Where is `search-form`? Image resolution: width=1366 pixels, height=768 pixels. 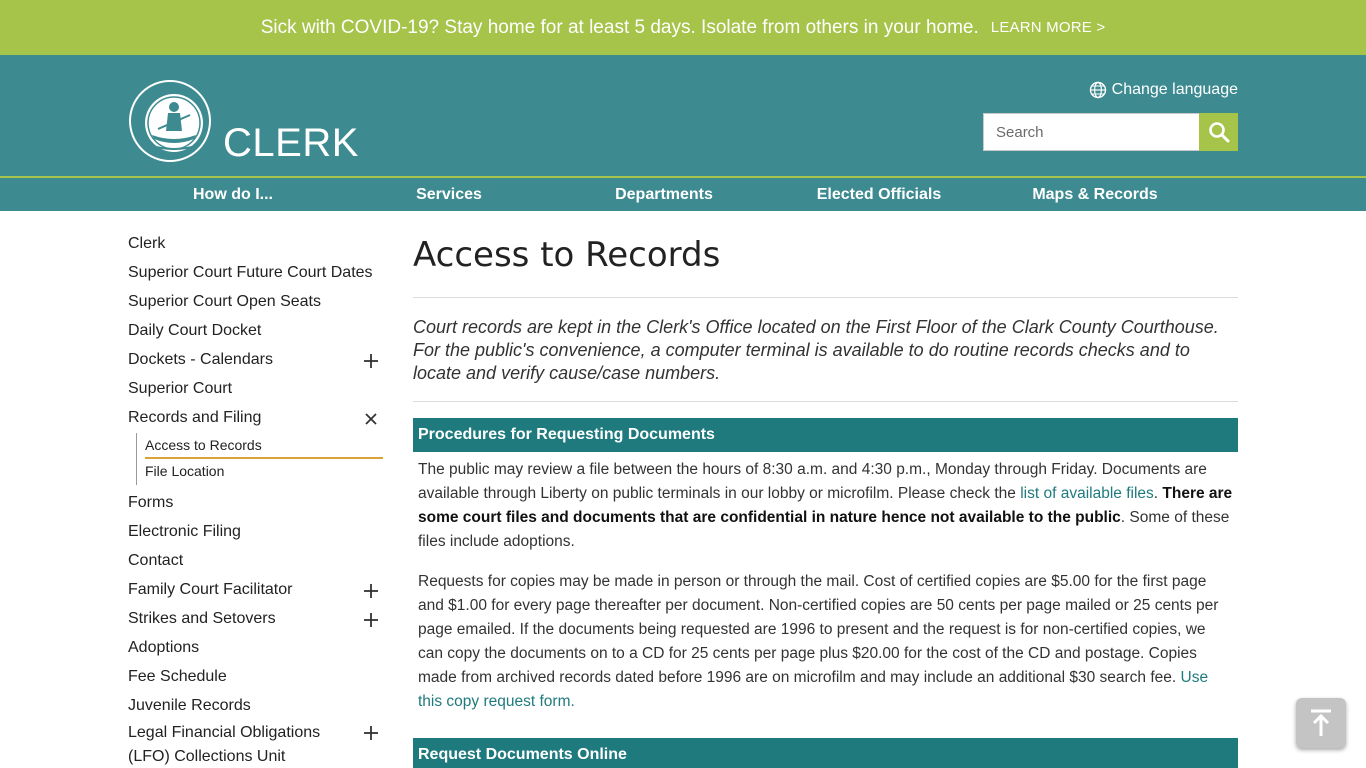
search-form is located at coordinates (1110, 132).